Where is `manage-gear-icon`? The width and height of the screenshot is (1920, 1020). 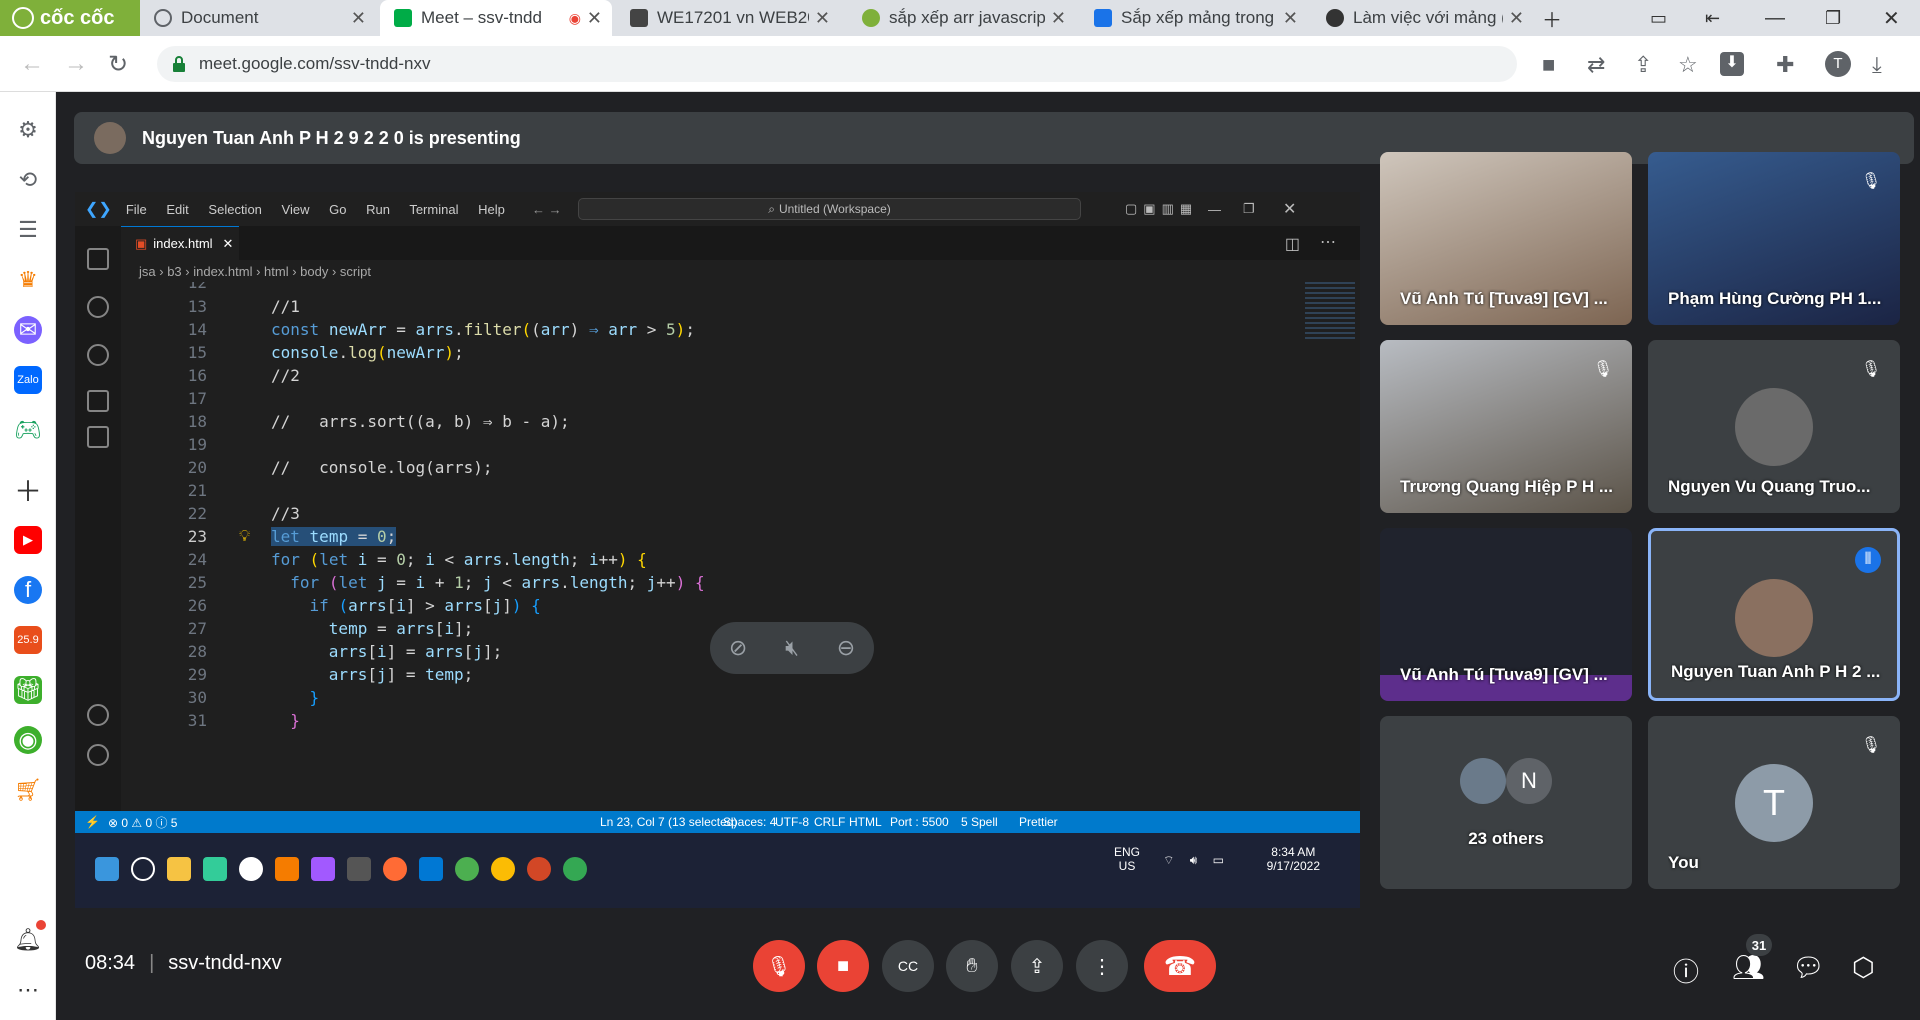 manage-gear-icon is located at coordinates (98, 755).